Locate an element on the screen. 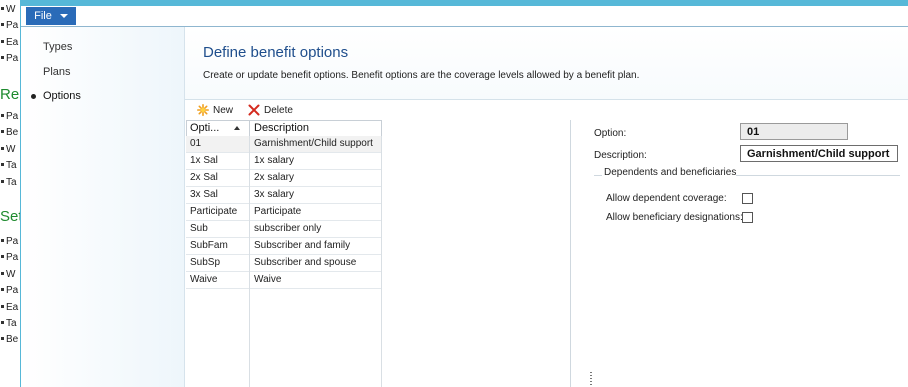  cell-option: SubSp is located at coordinates (205, 262).